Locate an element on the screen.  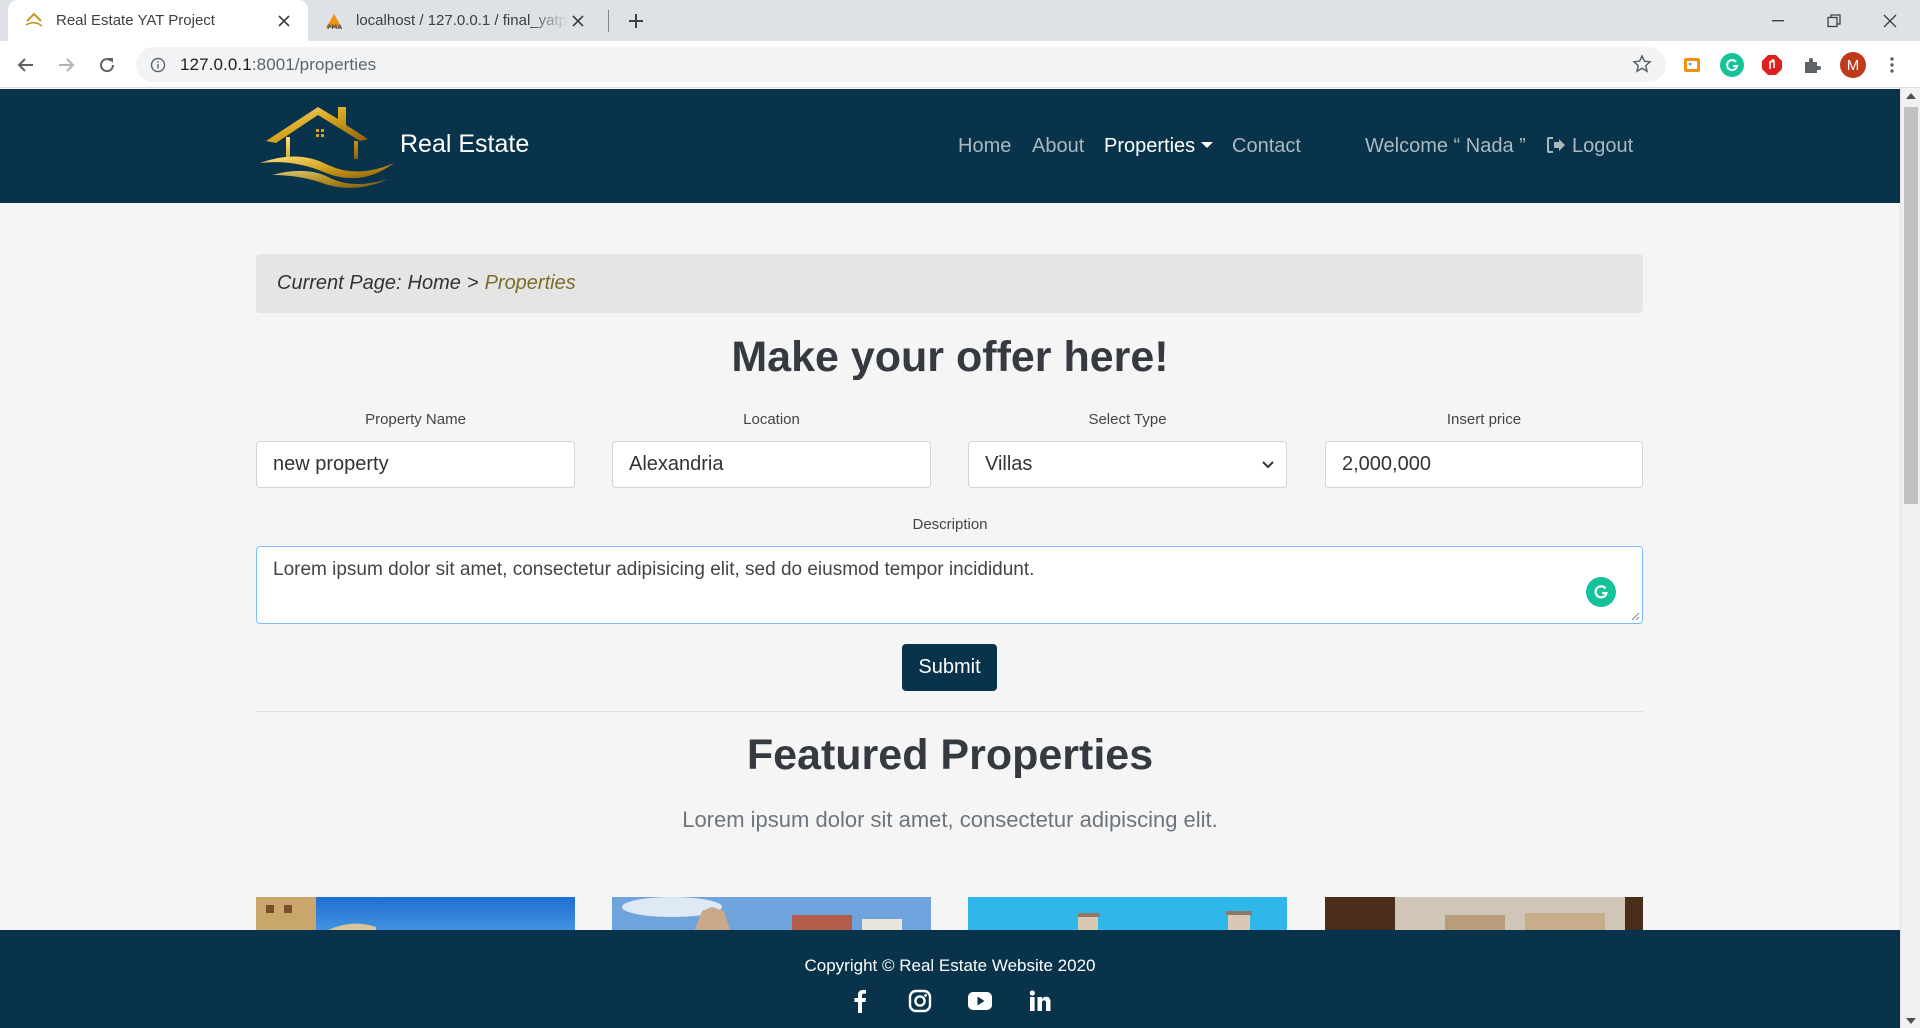
restore-icon is located at coordinates (1834, 20).